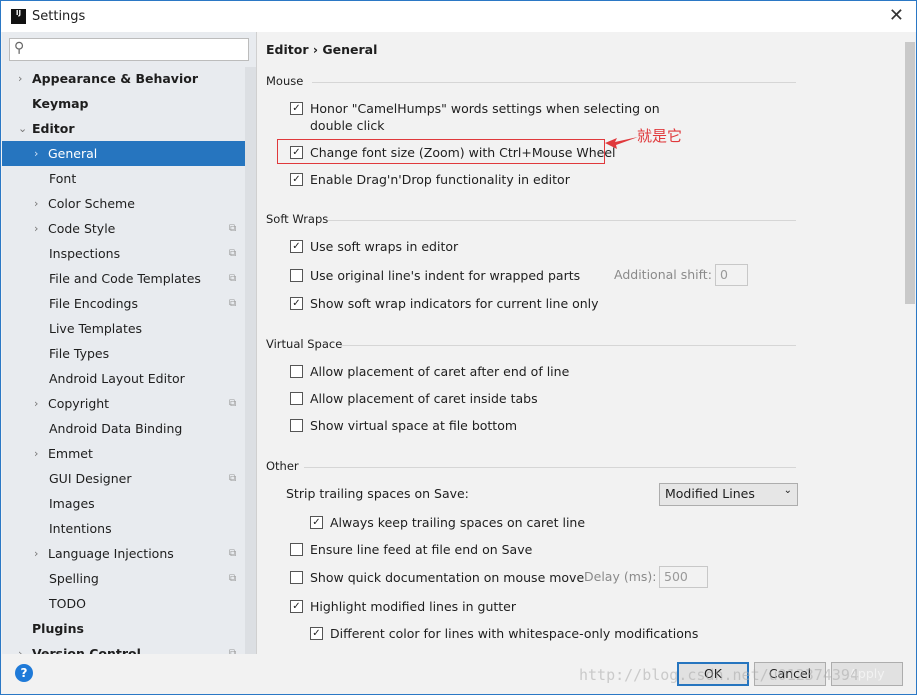 This screenshot has width=917, height=695. I want to click on sidebar-item-color-scheme: › Color Scheme, so click(129, 203).